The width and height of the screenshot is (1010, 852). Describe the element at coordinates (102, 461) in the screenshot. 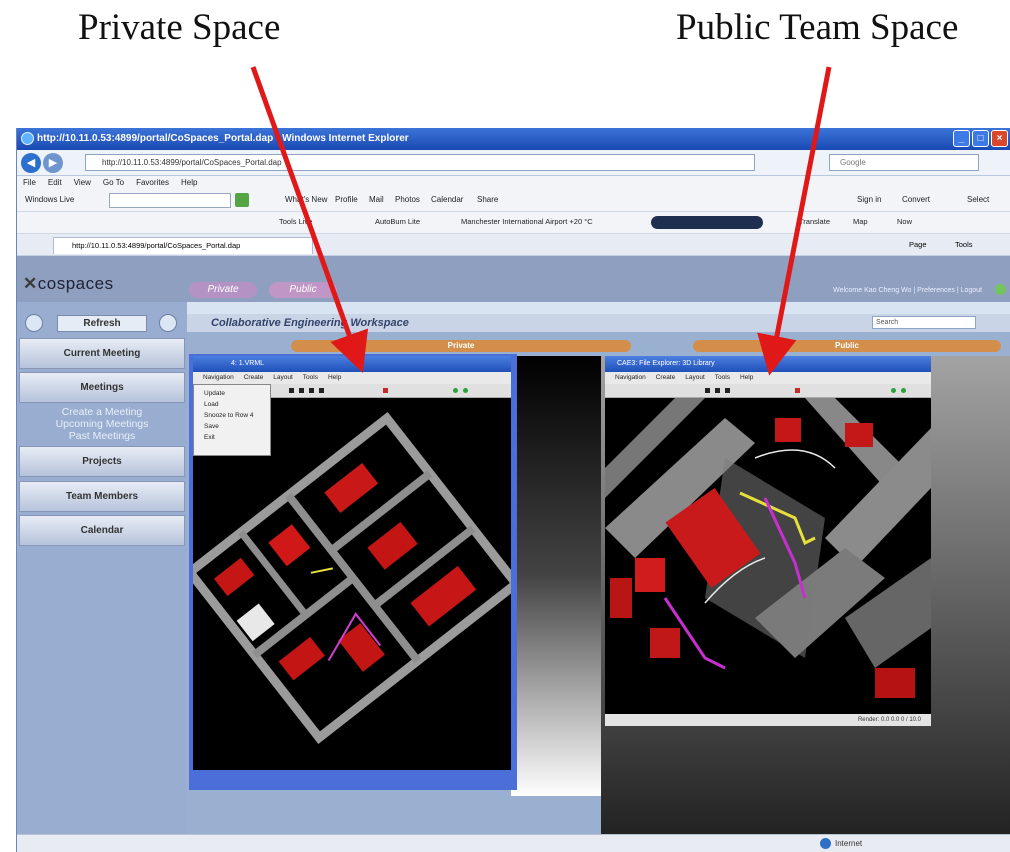

I see `sidebar-projects: Projects` at that location.